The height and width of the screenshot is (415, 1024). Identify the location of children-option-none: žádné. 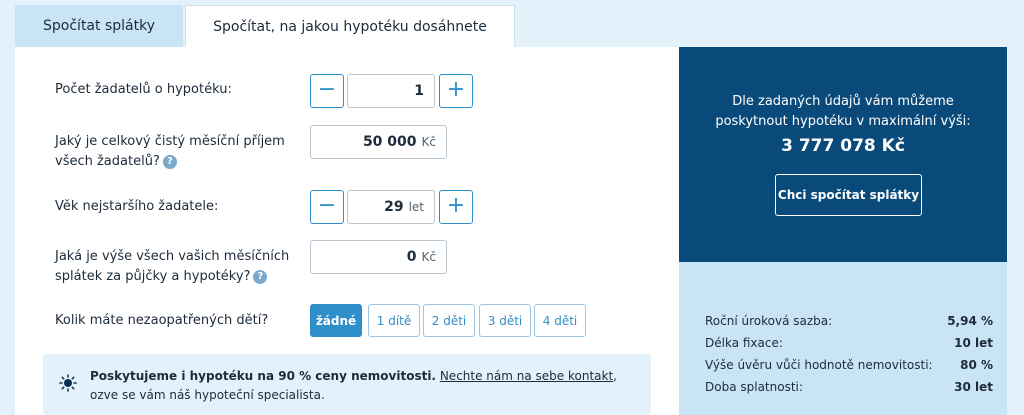
(336, 320).